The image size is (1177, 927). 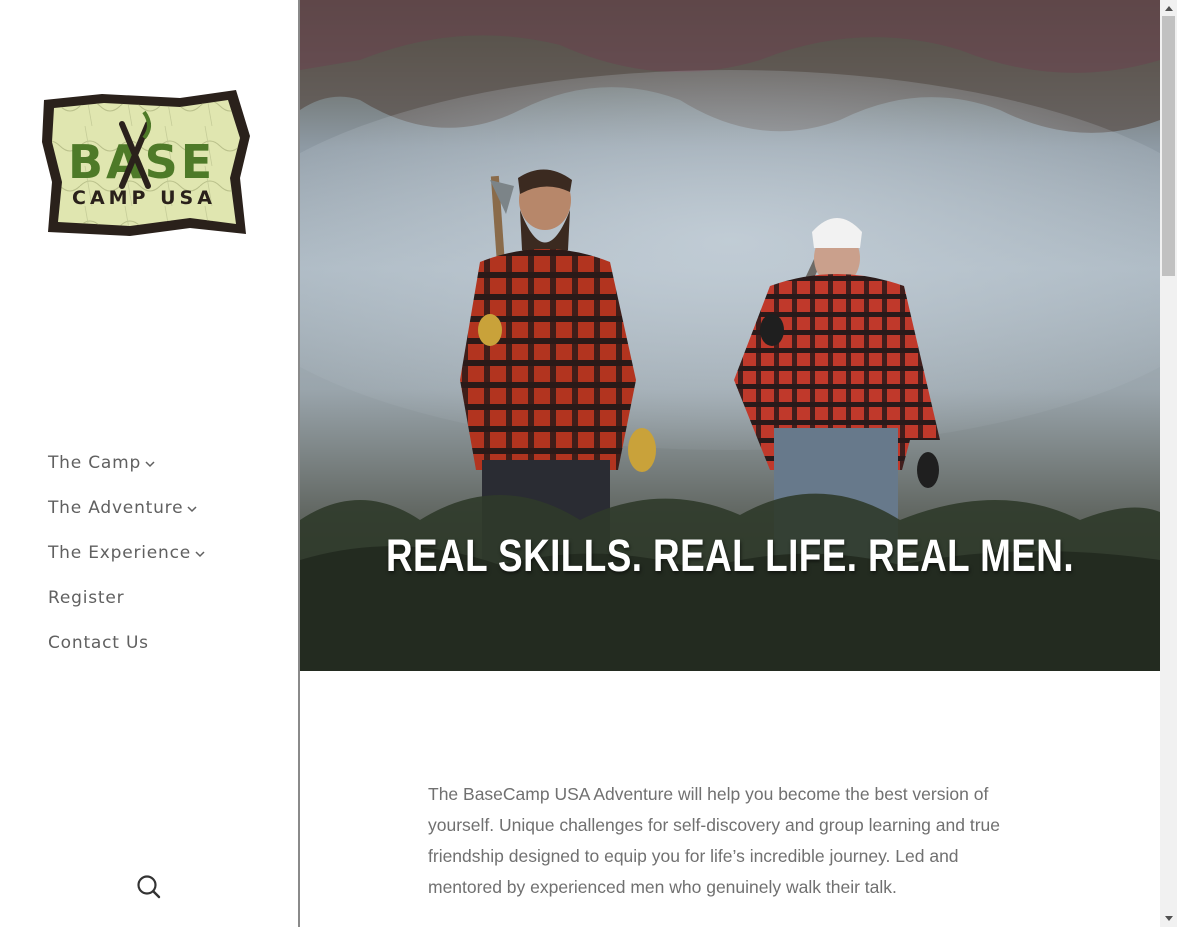 I want to click on nav-item-label: Contact Us, so click(x=98, y=642).